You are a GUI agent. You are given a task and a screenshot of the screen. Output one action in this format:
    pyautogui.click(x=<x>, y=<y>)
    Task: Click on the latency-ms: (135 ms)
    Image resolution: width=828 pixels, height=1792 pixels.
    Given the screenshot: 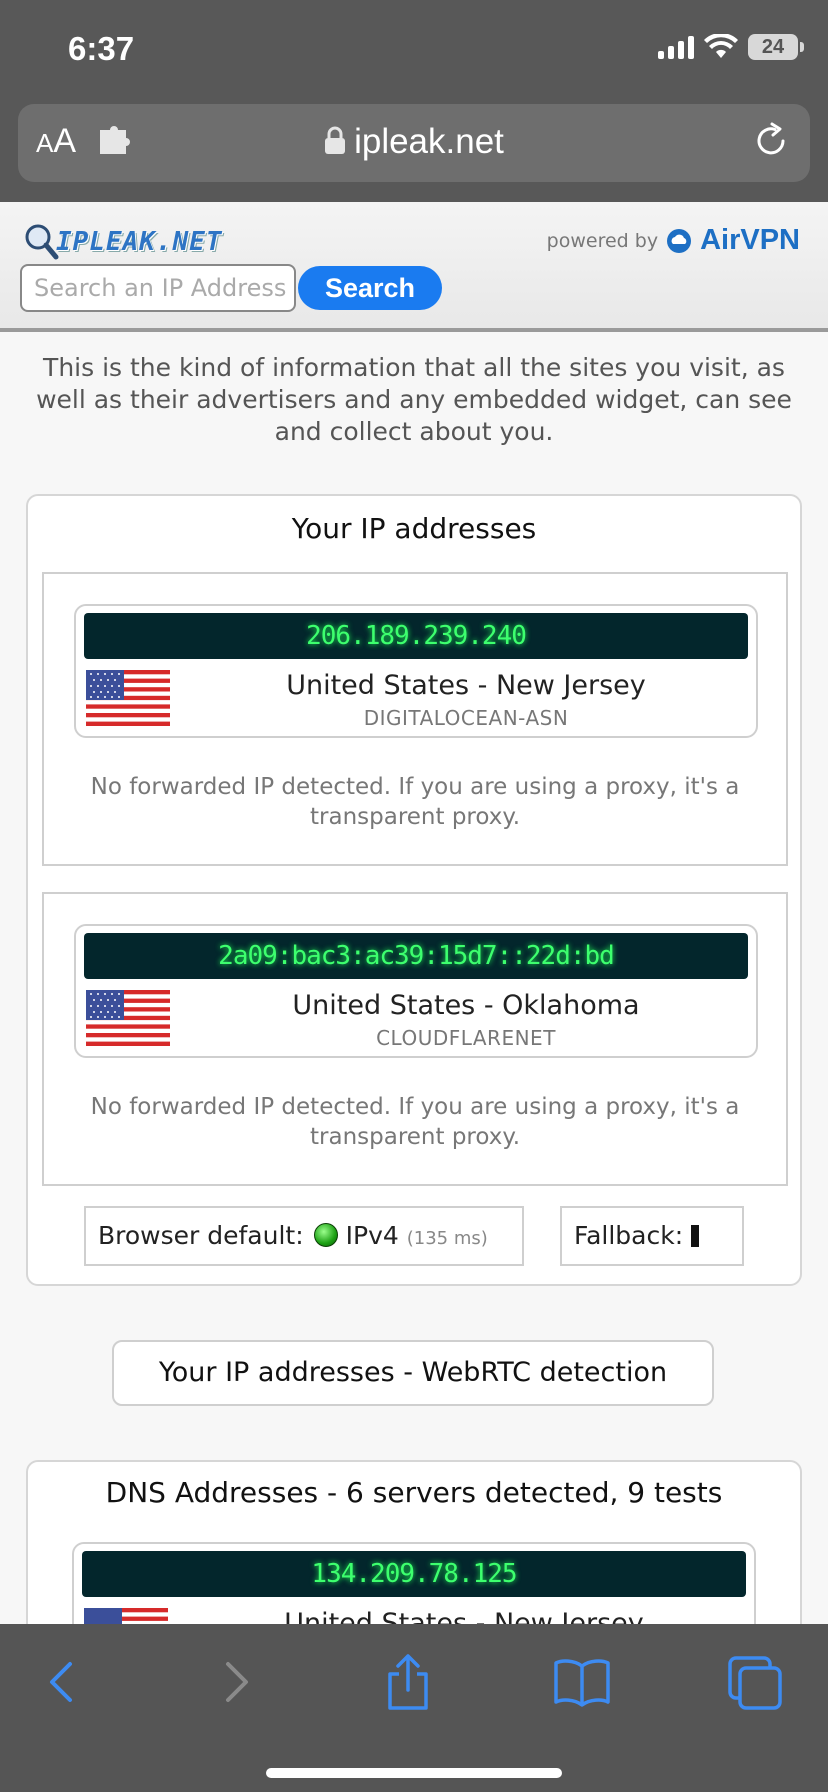 What is the action you would take?
    pyautogui.click(x=447, y=1238)
    